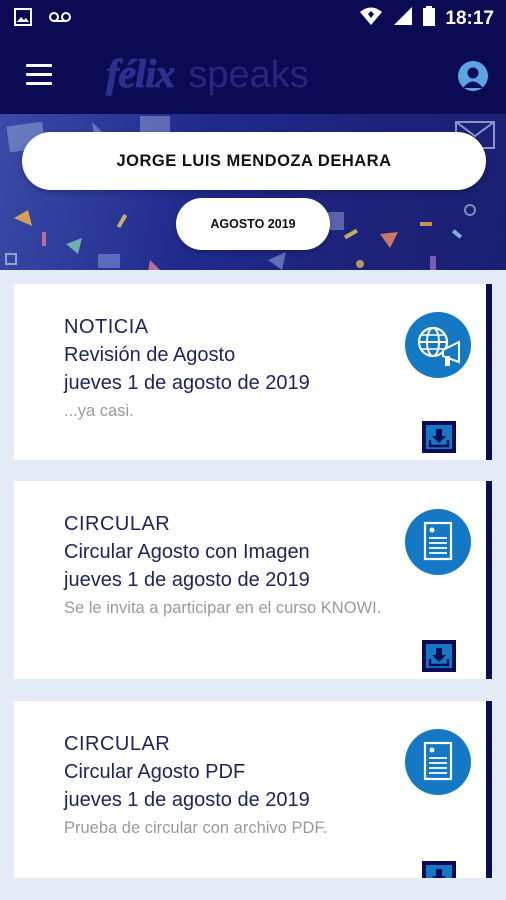  What do you see at coordinates (403, 18) in the screenshot?
I see `cell-signal-icon` at bounding box center [403, 18].